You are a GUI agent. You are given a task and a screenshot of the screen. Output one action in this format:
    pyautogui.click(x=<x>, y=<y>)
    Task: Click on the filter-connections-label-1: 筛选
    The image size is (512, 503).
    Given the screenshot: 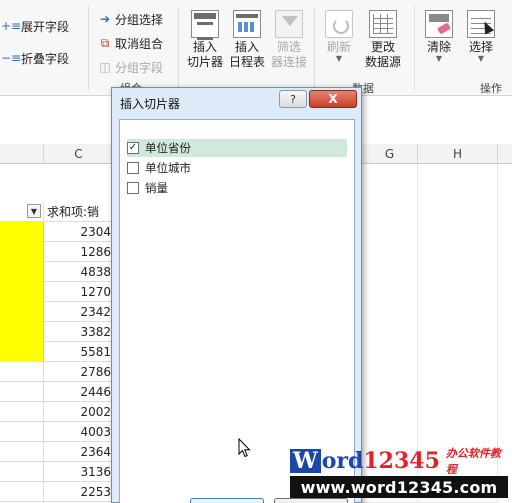 What is the action you would take?
    pyautogui.click(x=288, y=47)
    